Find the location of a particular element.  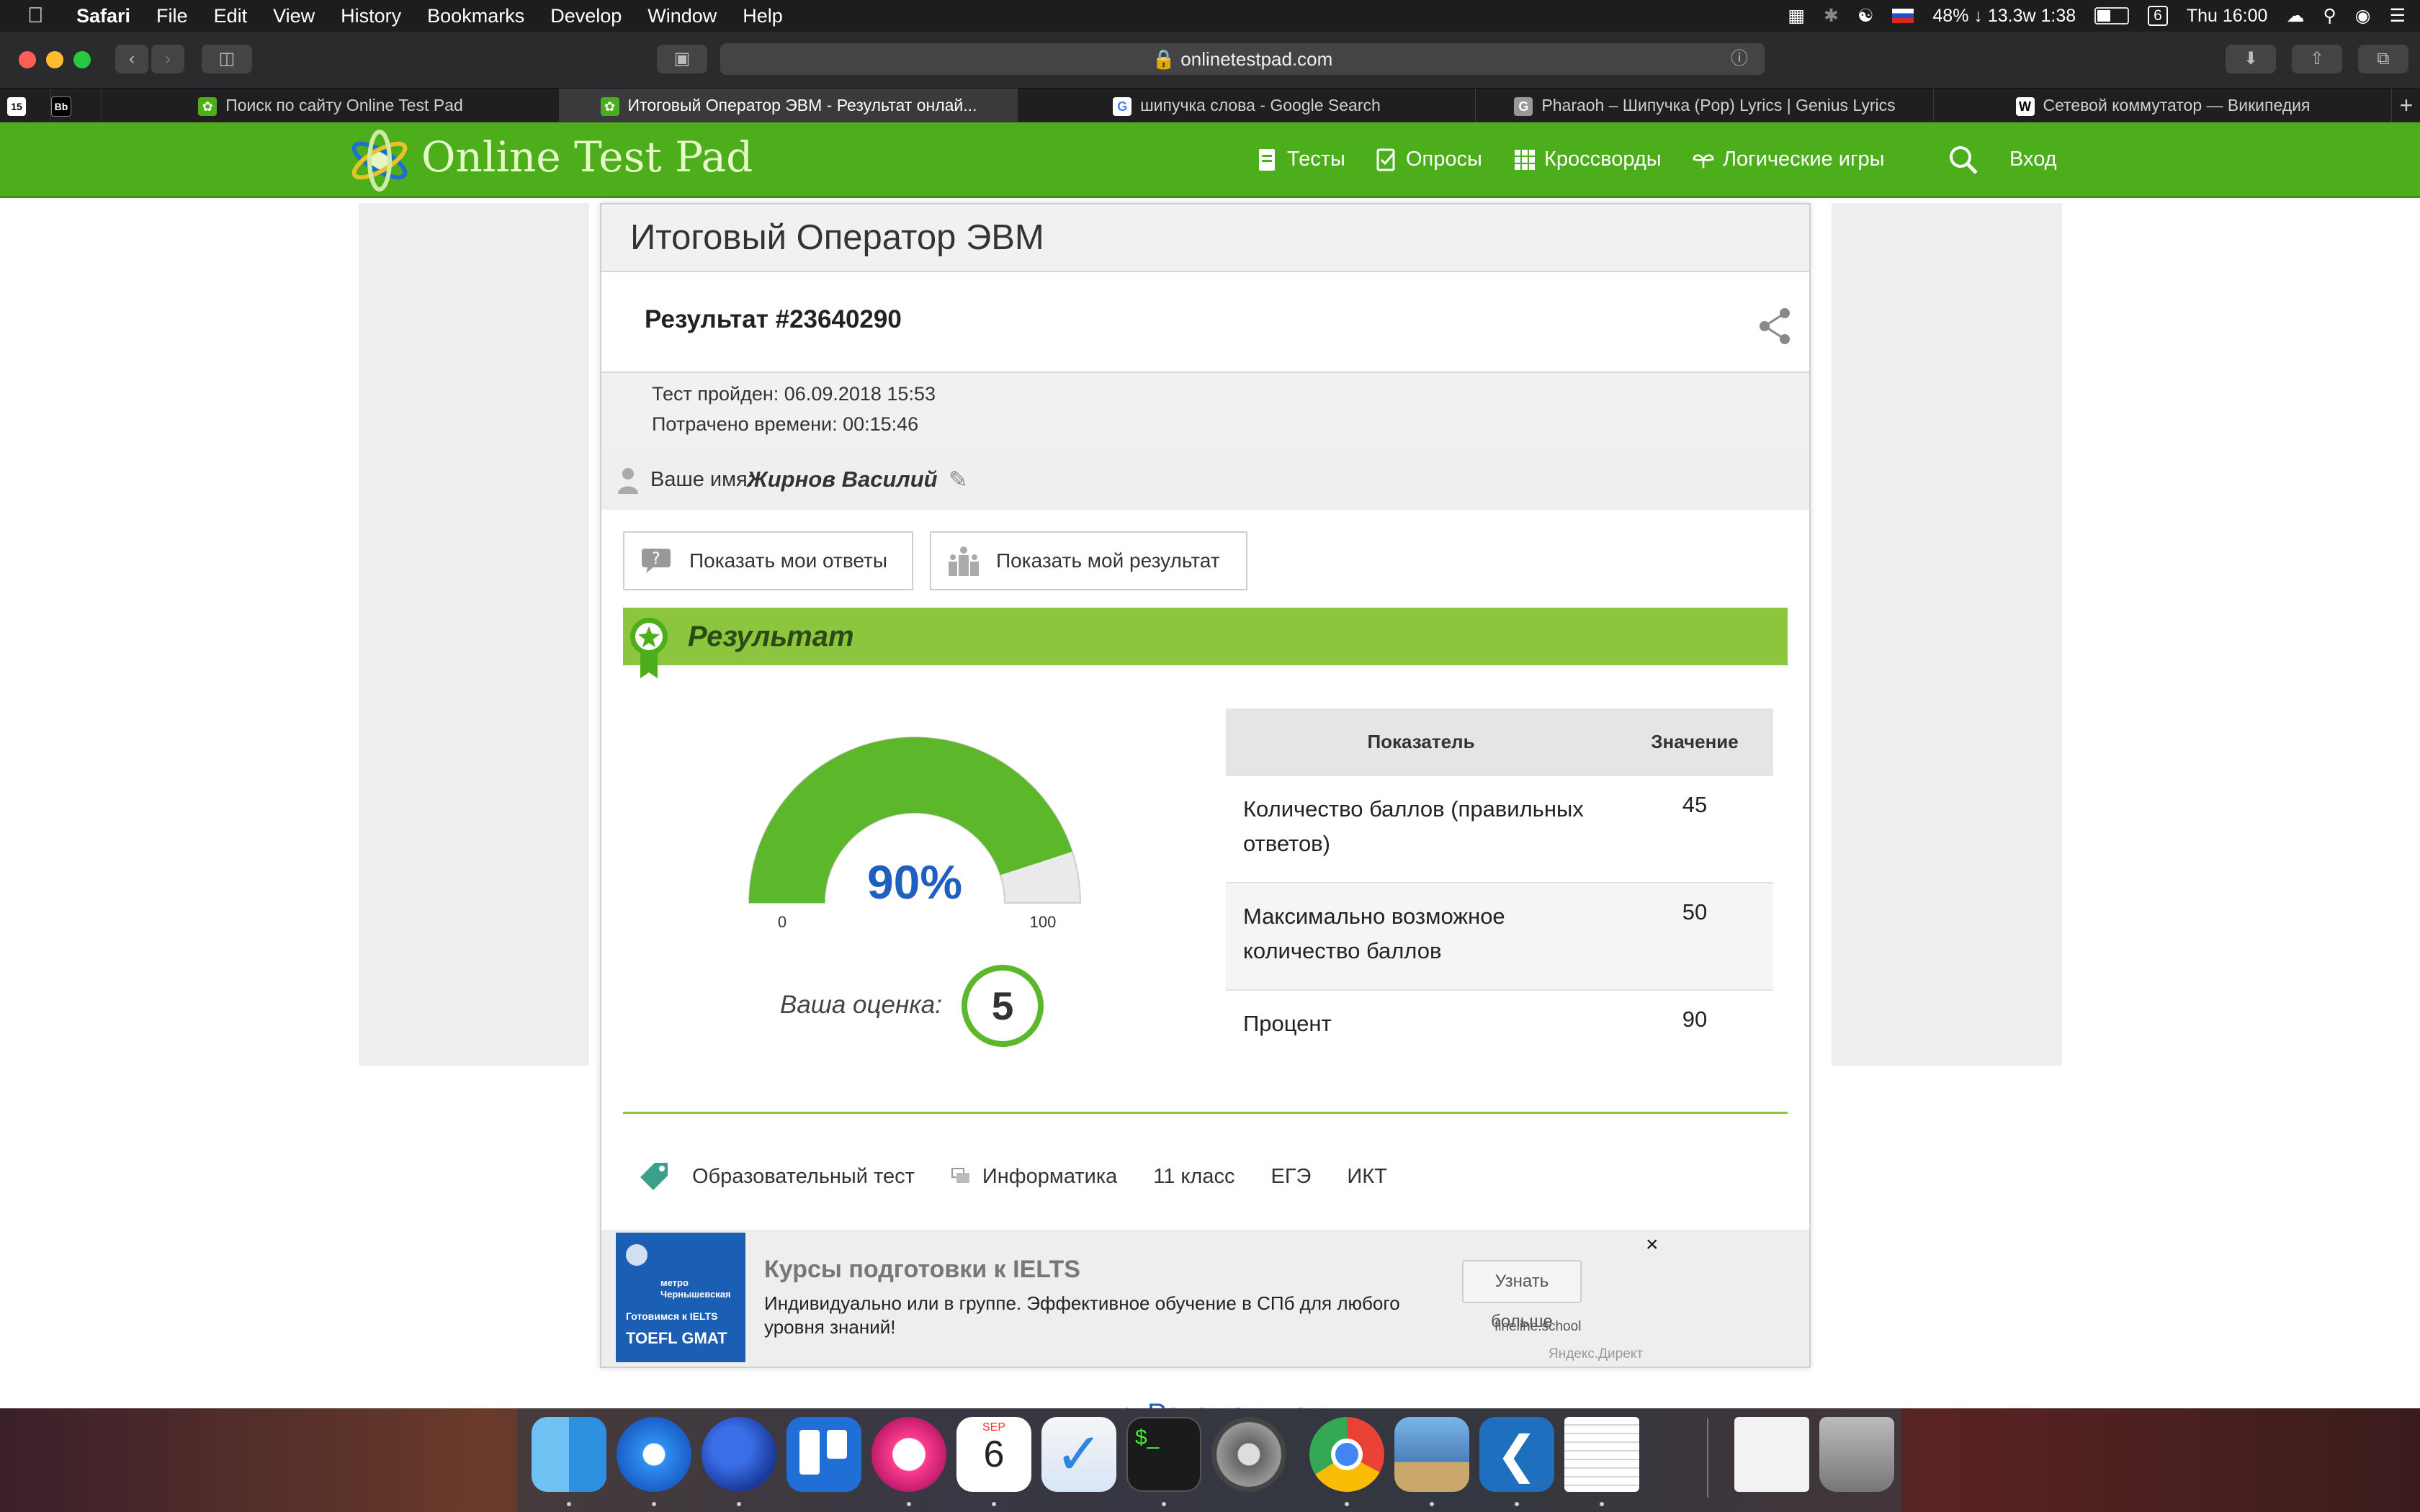

address-bar: 🔒 onlinetestpad.com ↻ is located at coordinates (1242, 59).